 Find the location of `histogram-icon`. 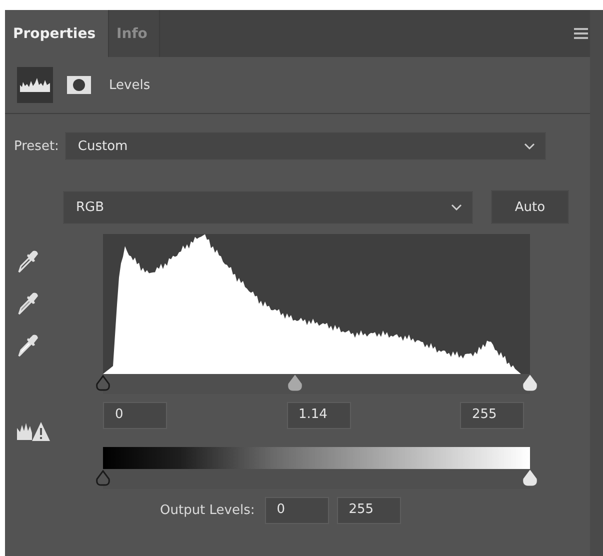

histogram-icon is located at coordinates (35, 85).